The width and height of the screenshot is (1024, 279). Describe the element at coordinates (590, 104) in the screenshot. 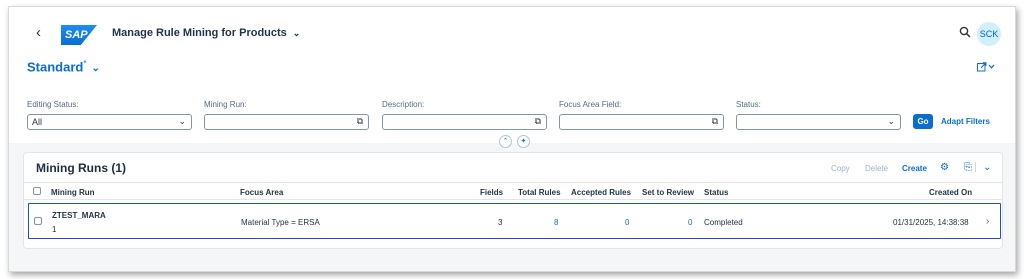

I see `filter-label: Focus Area Field:` at that location.